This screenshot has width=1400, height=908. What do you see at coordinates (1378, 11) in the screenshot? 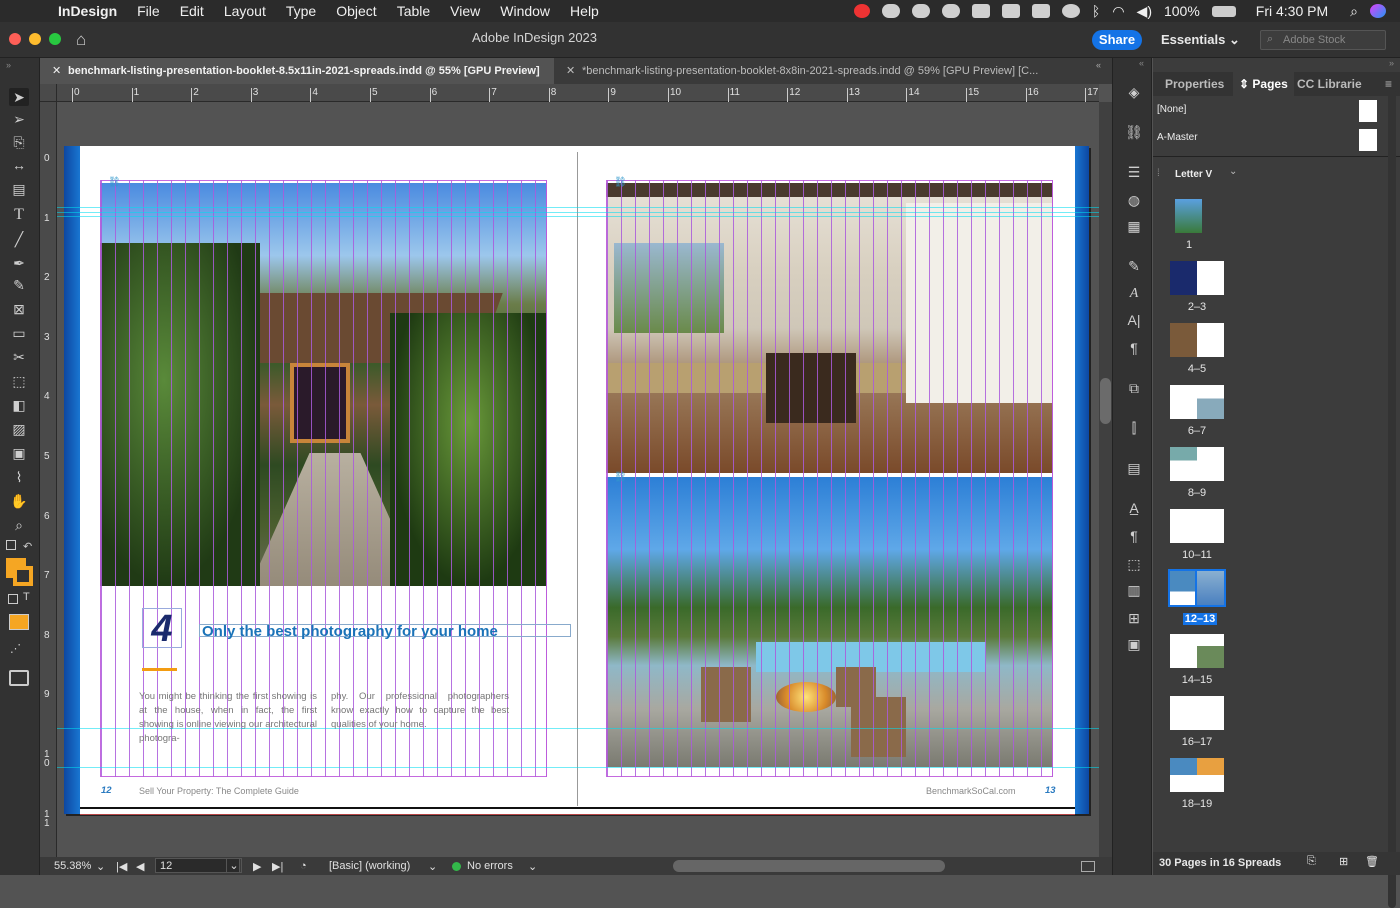
I see `siri-icon` at bounding box center [1378, 11].